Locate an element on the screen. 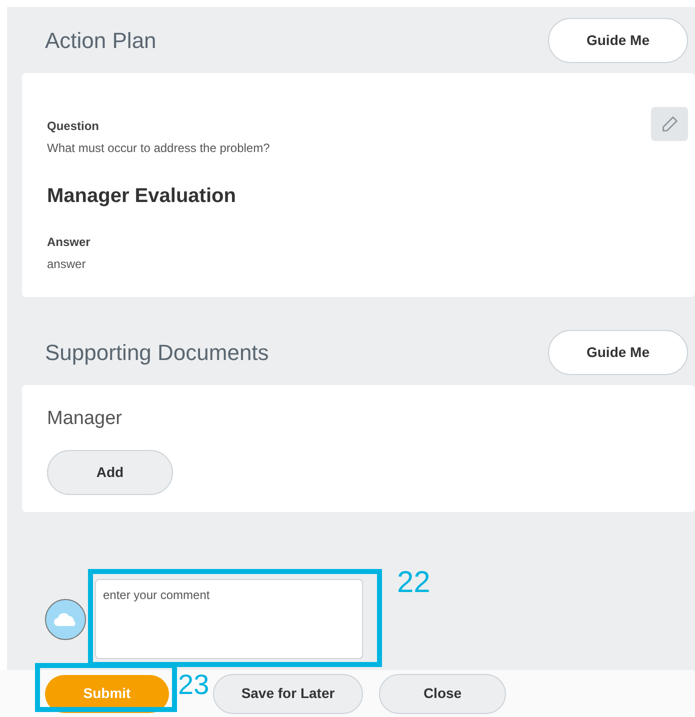 This screenshot has width=695, height=717. footer-button: Save for Later is located at coordinates (288, 694).